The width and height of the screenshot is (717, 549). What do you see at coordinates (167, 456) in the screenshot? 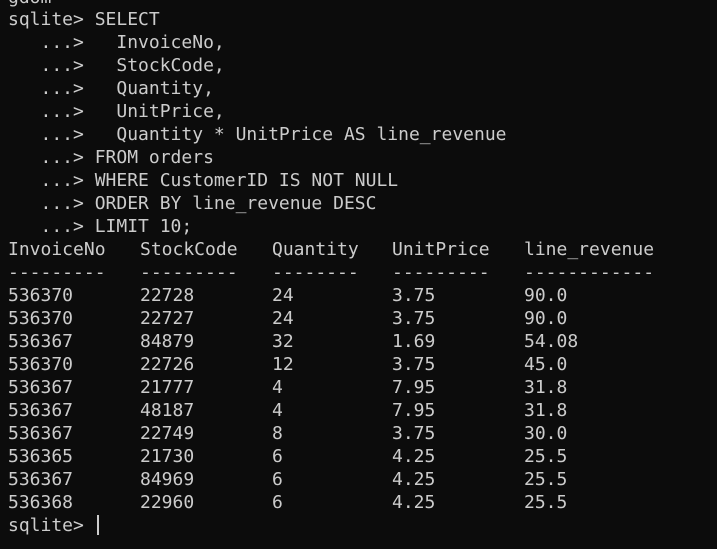
I see `cell-stockcode: 21730` at bounding box center [167, 456].